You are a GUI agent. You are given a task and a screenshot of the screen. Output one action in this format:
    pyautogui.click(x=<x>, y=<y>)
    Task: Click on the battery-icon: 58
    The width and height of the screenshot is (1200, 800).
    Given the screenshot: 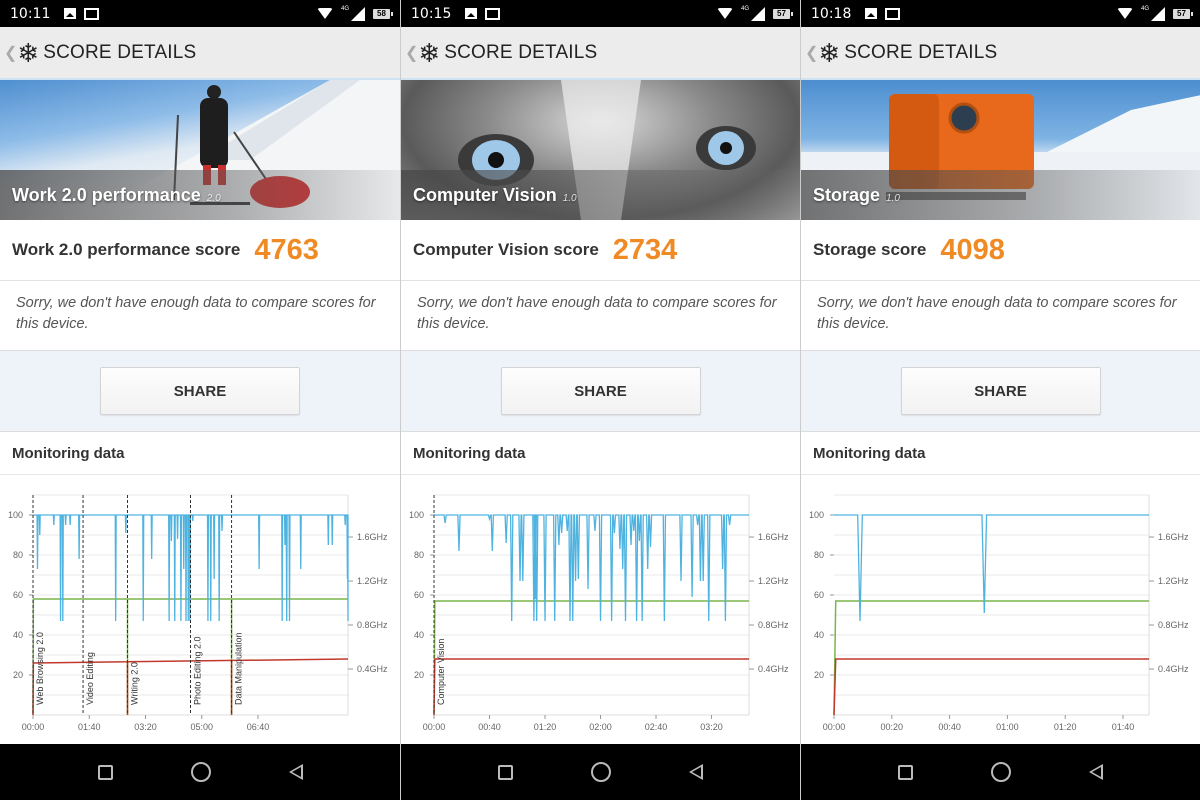 What is the action you would take?
    pyautogui.click(x=383, y=13)
    